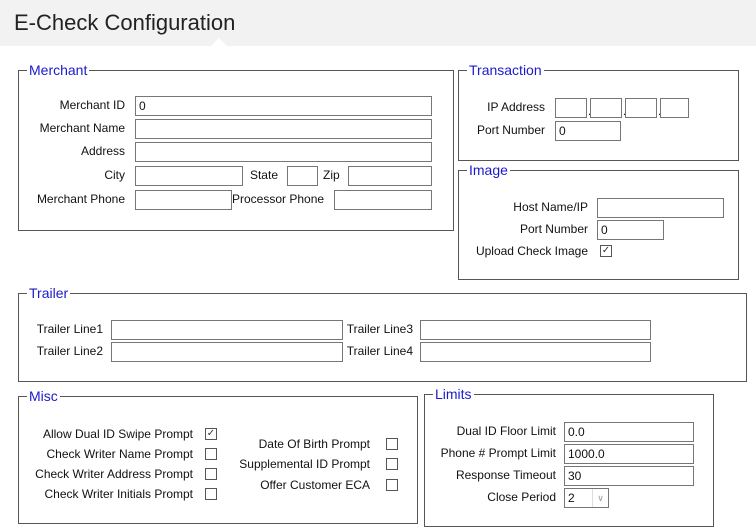 Image resolution: width=756 pixels, height=531 pixels. What do you see at coordinates (383, 200) in the screenshot?
I see `processor-phone-input` at bounding box center [383, 200].